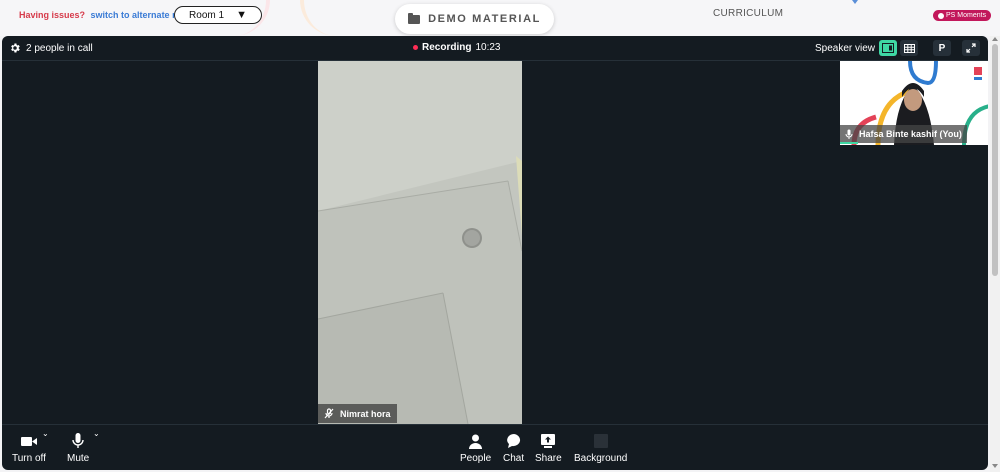  I want to click on share-screen-icon, so click(548, 441).